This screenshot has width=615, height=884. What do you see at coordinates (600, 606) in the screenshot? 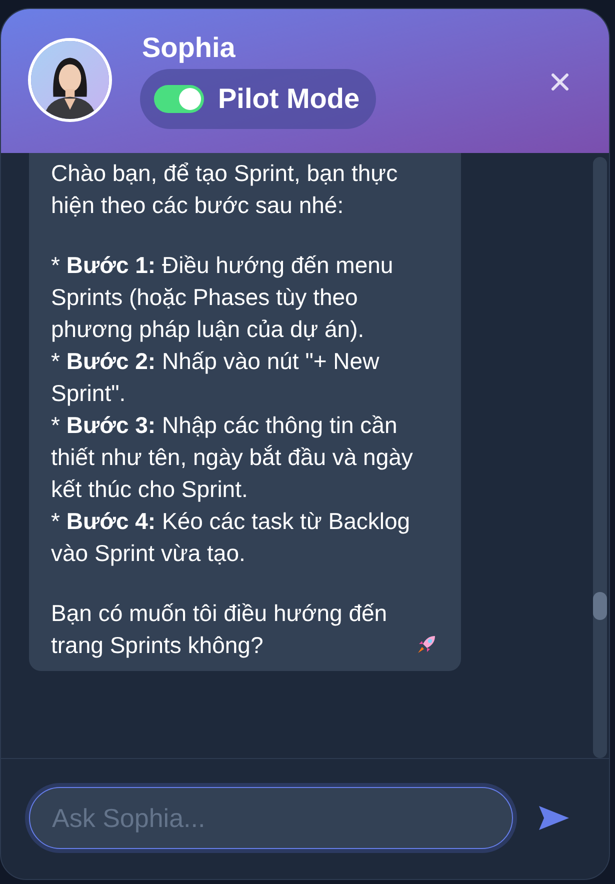
I see `scrollbar-thumb` at bounding box center [600, 606].